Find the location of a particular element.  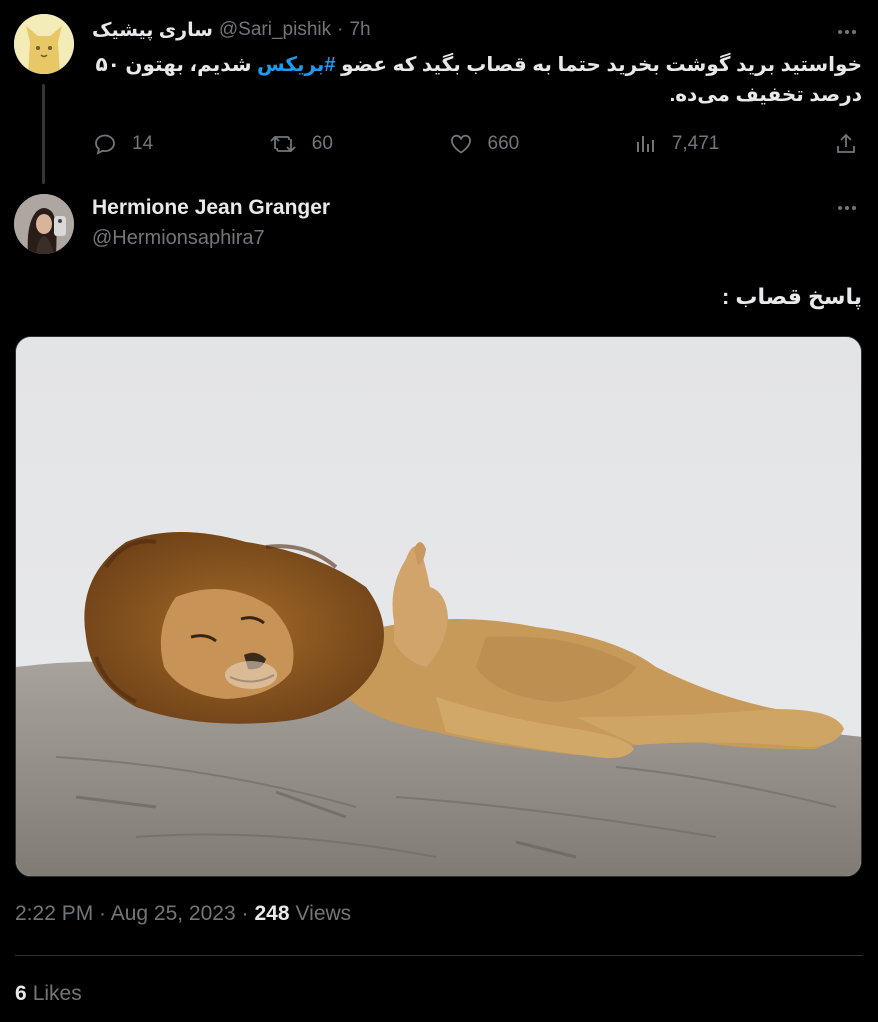

reply-display-name: Hermione Jean Granger is located at coordinates (211, 208).